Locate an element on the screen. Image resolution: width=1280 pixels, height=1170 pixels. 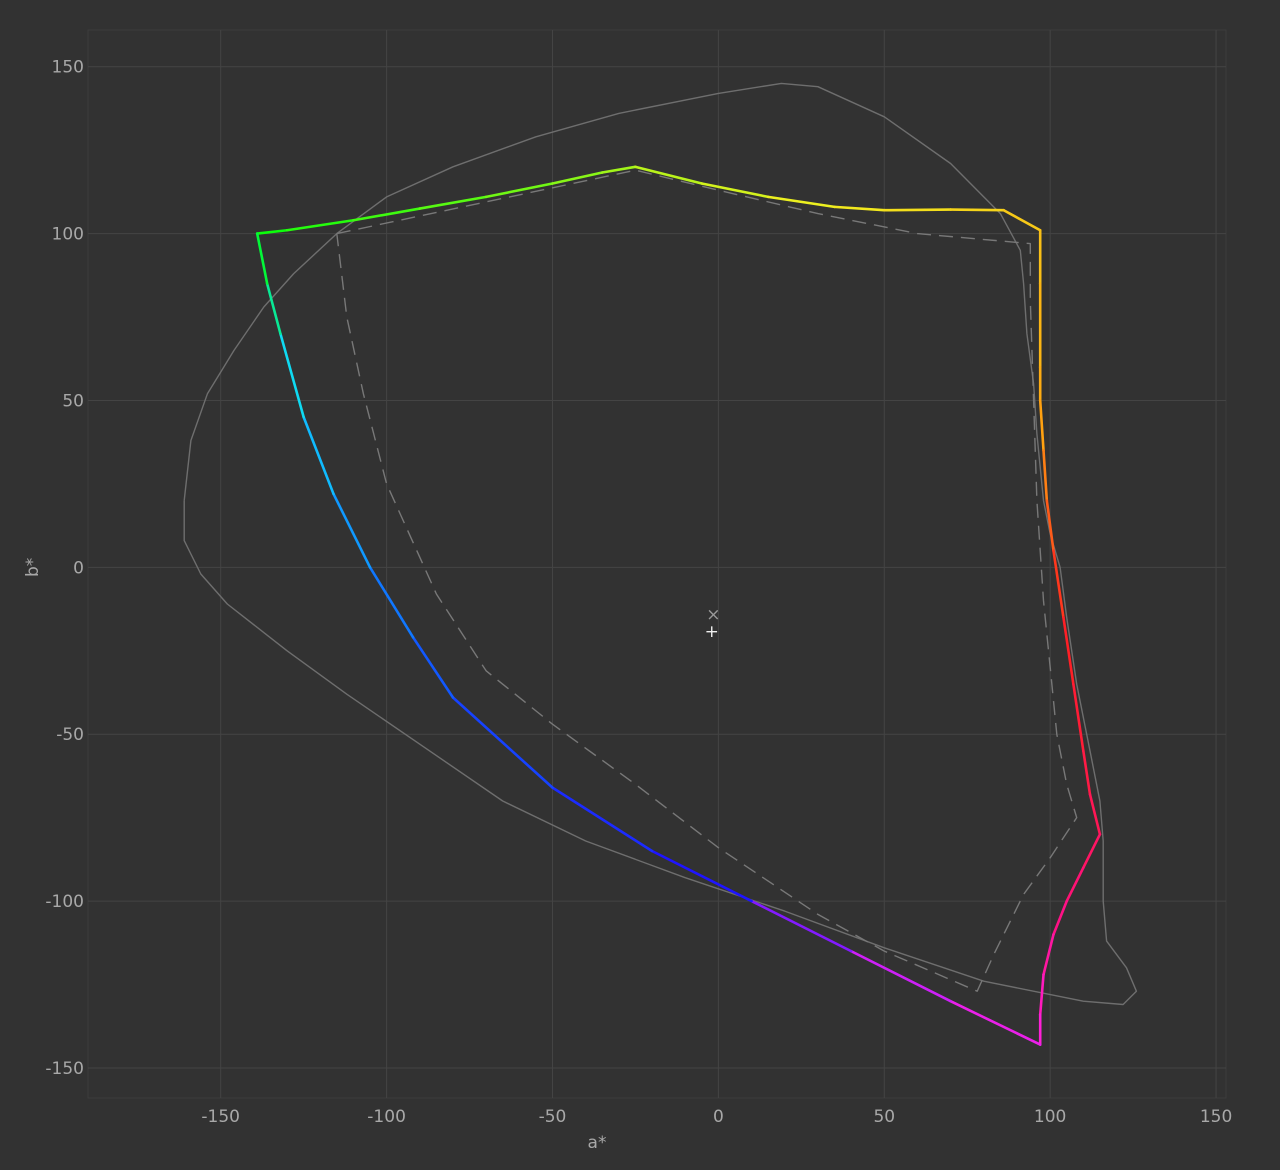
y-tick-label: 0 is located at coordinates (78, 568).